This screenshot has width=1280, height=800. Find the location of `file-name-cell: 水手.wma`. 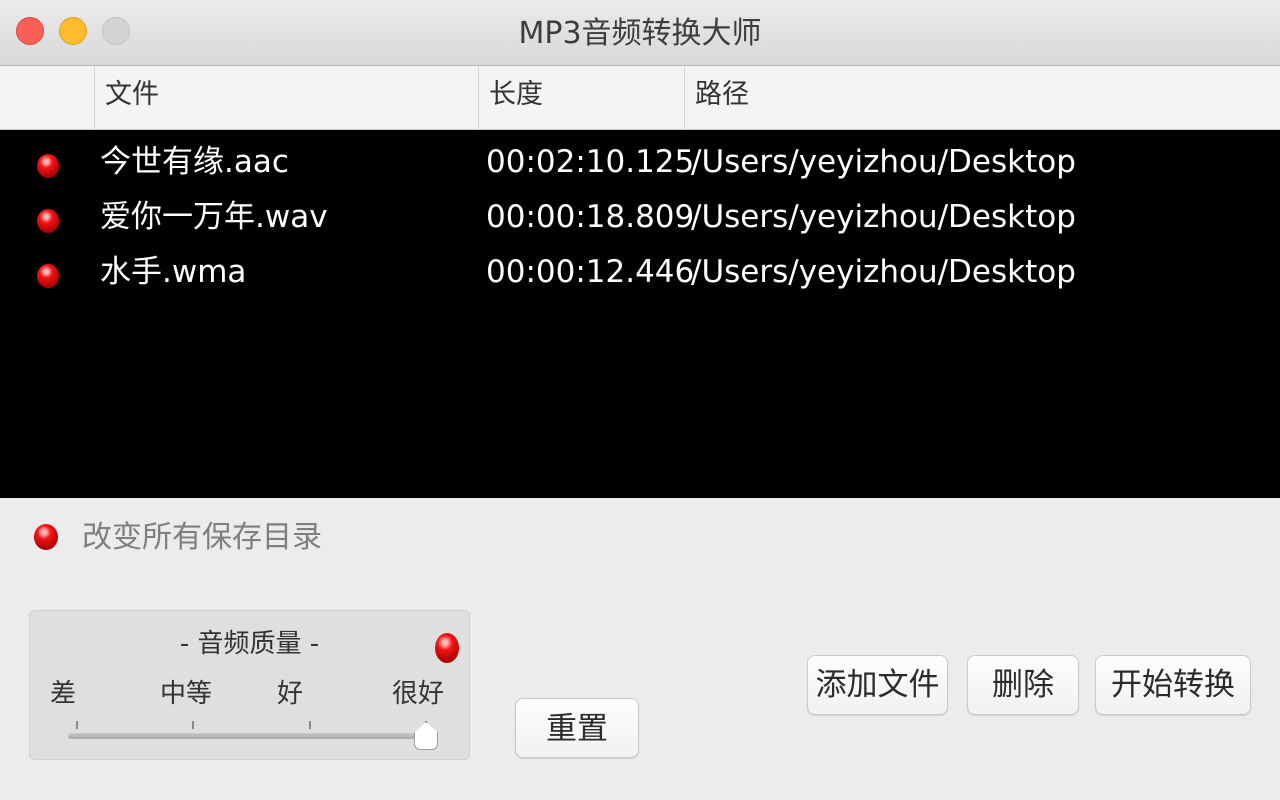

file-name-cell: 水手.wma is located at coordinates (173, 272).